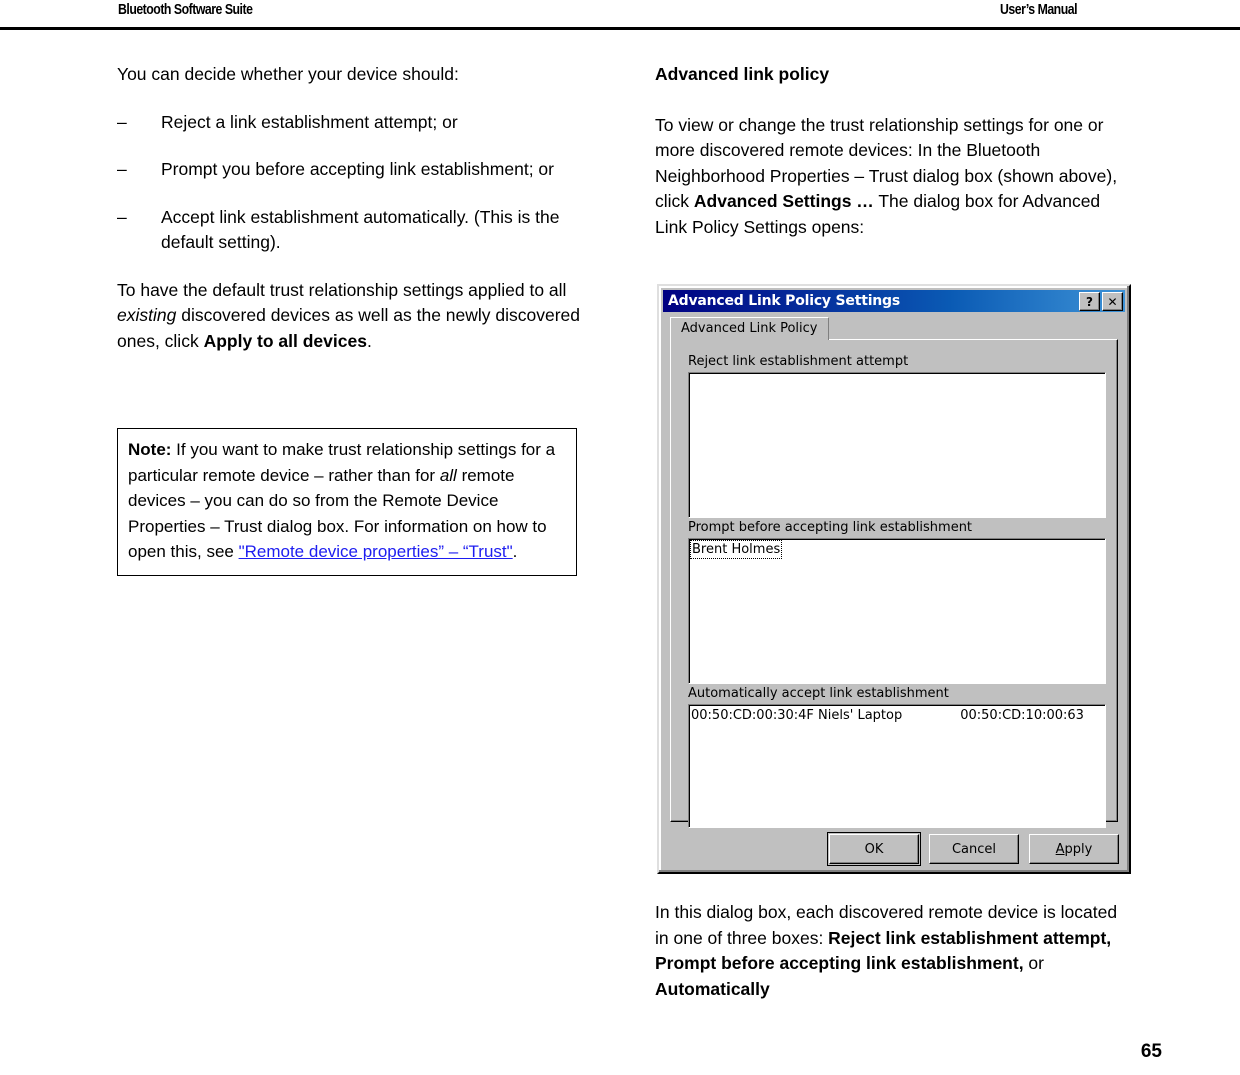 The height and width of the screenshot is (1075, 1240). I want to click on group-reject-link-establishment: Reject link establishment attempt, so click(897, 436).